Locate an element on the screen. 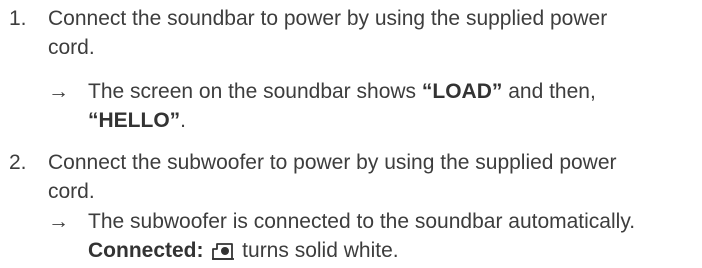 The image size is (702, 268). subwoofer-icon is located at coordinates (223, 249).